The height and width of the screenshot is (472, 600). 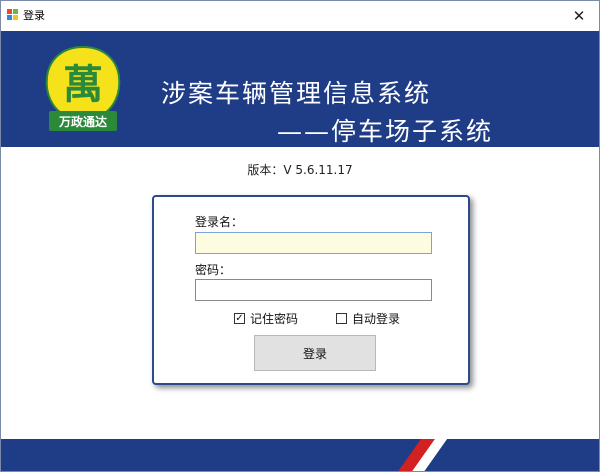 I want to click on window-title: 登录, so click(x=34, y=15).